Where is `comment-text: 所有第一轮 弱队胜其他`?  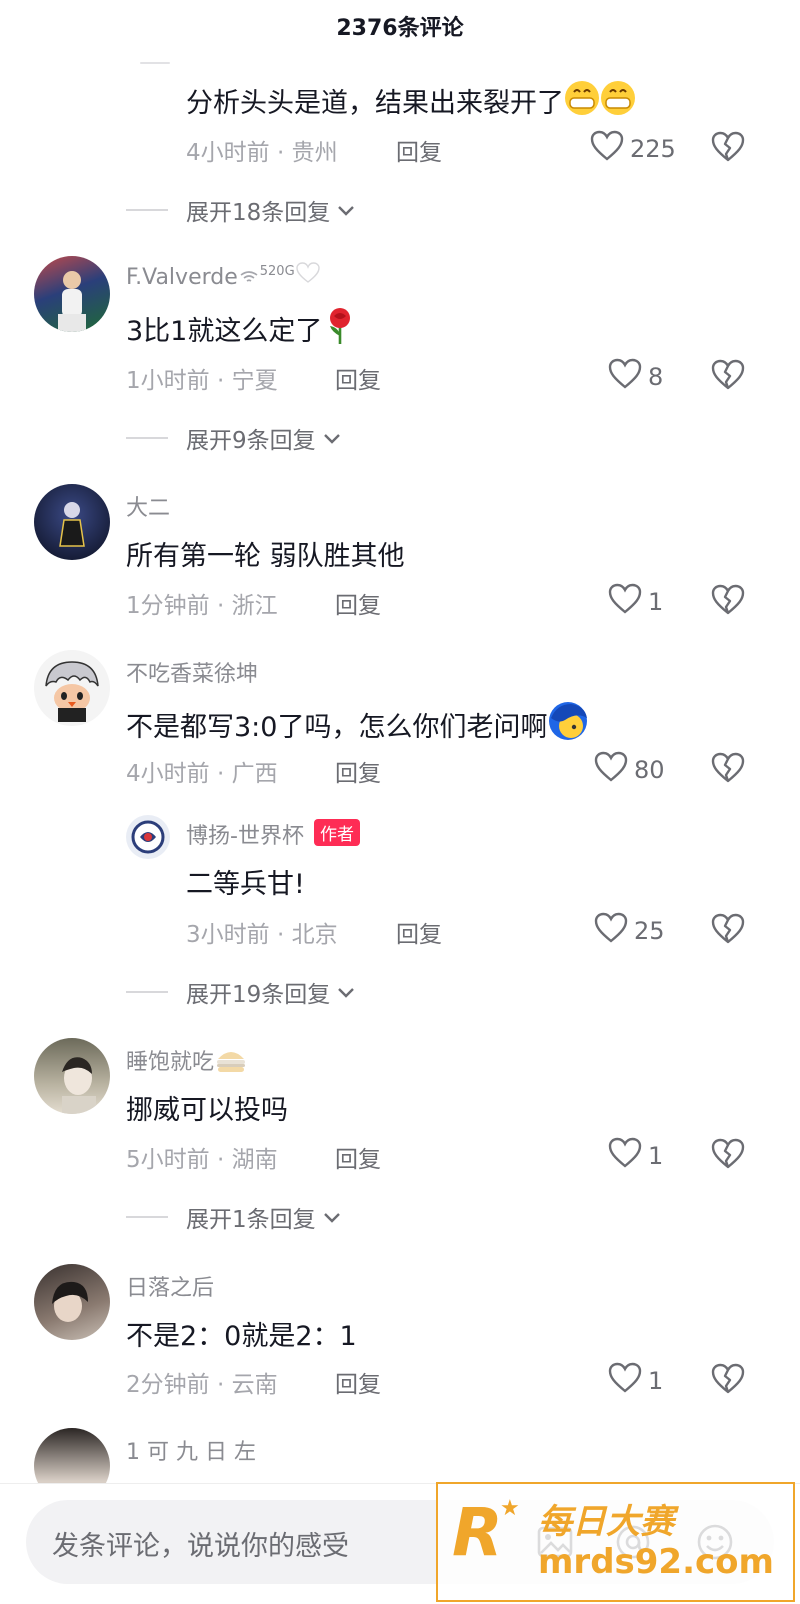
comment-text: 所有第一轮 弱队胜其他 is located at coordinates (265, 556).